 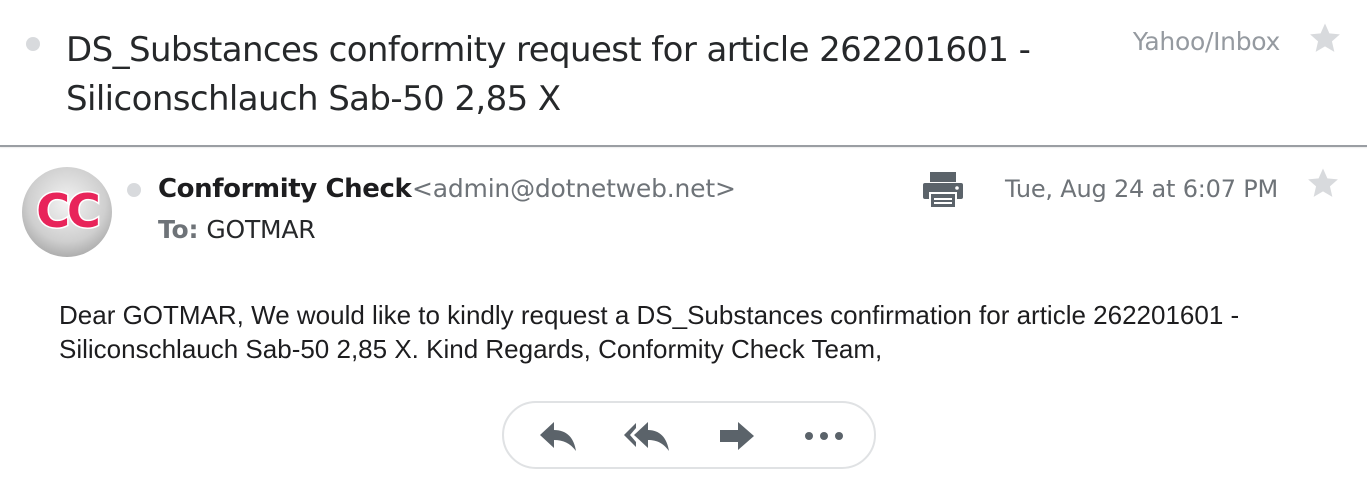 I want to click on read-status-dot-icon, so click(x=134, y=190).